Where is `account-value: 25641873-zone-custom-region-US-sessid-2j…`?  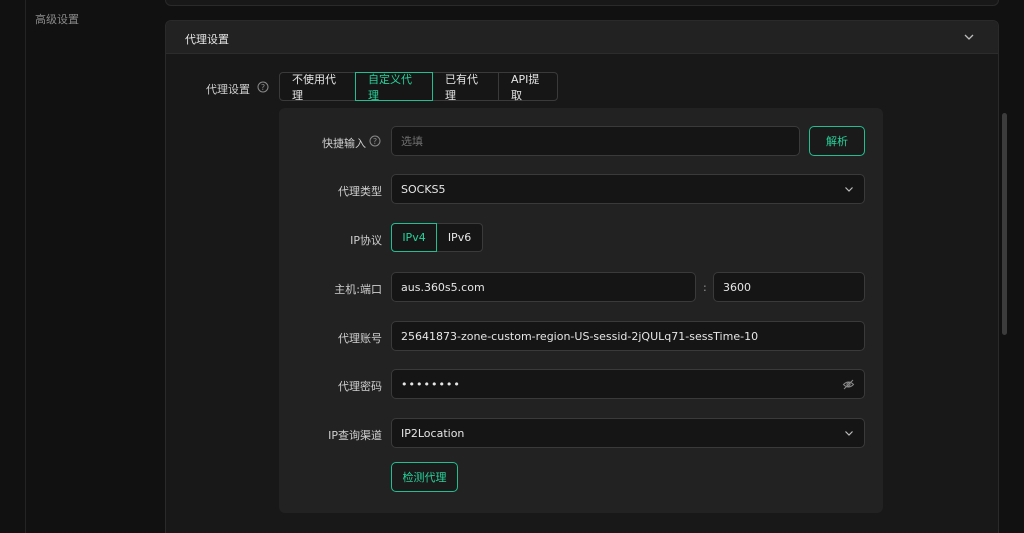 account-value: 25641873-zone-custom-region-US-sessid-2j… is located at coordinates (580, 336).